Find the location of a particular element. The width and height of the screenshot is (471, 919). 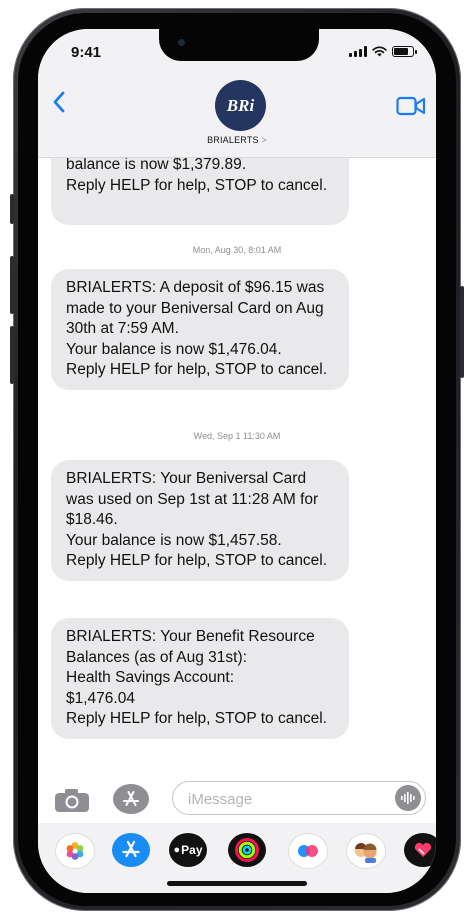

status-icons is located at coordinates (383, 51).